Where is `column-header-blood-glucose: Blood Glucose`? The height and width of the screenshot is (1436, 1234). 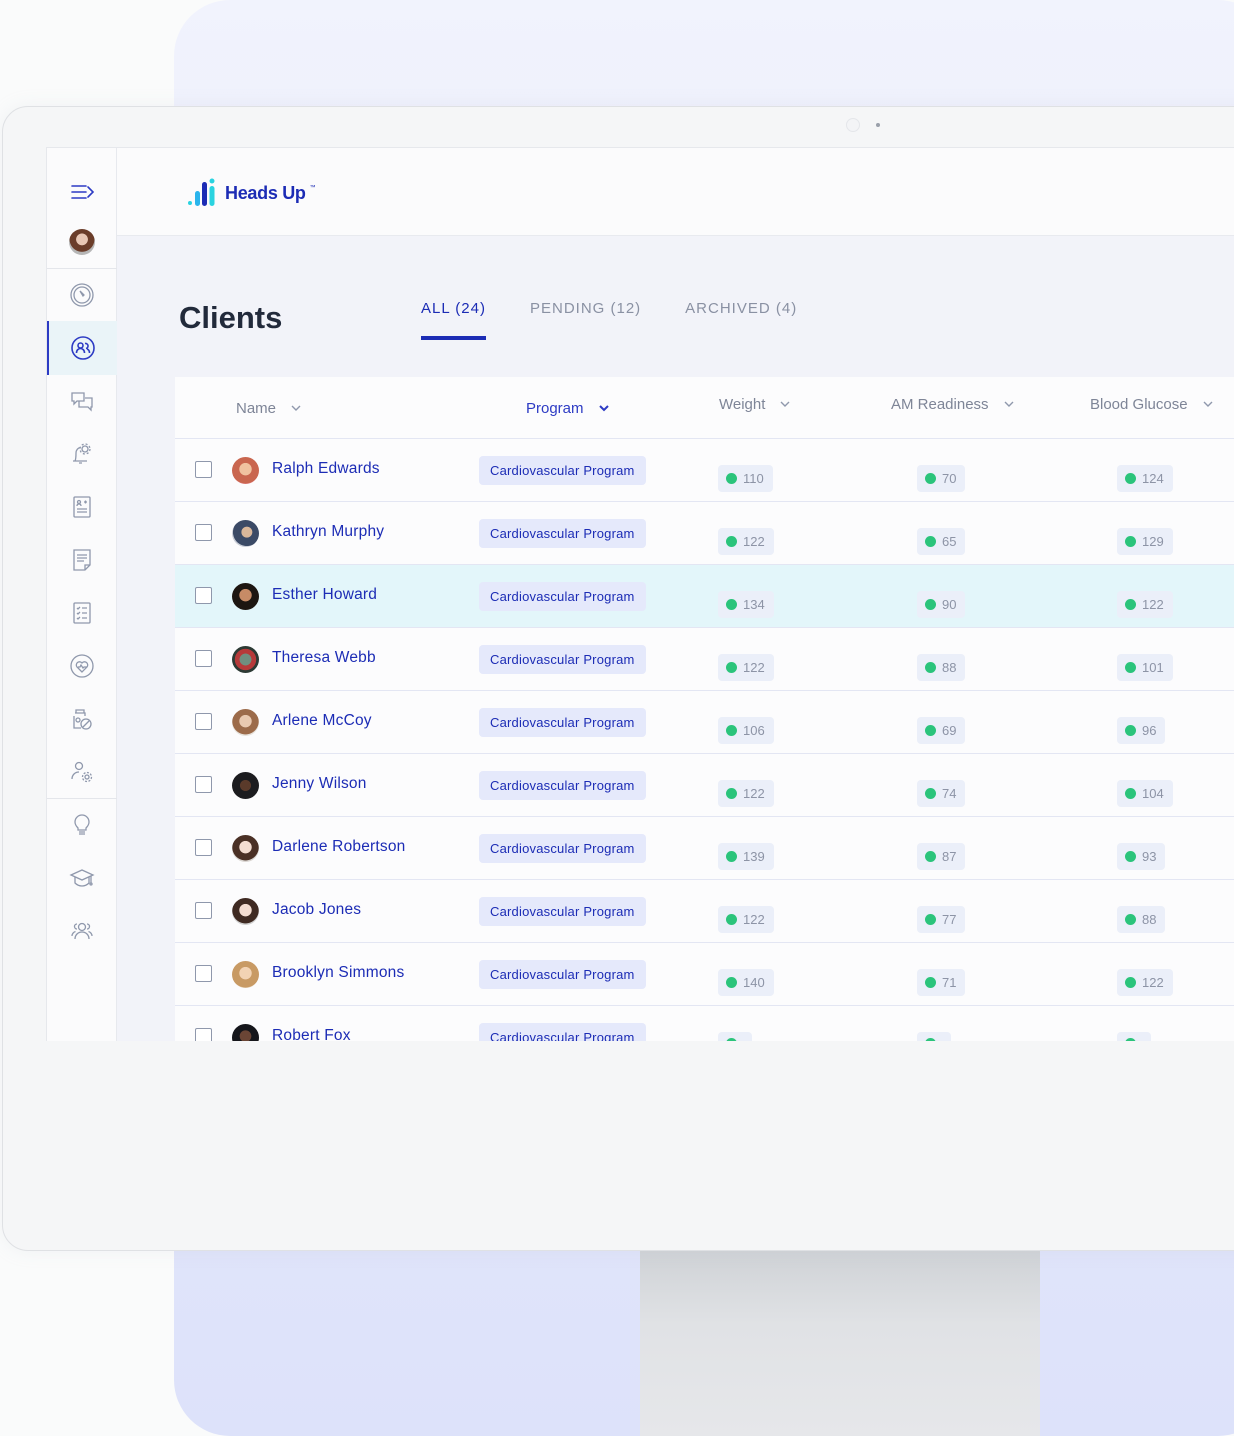 column-header-blood-glucose: Blood Glucose is located at coordinates (1152, 404).